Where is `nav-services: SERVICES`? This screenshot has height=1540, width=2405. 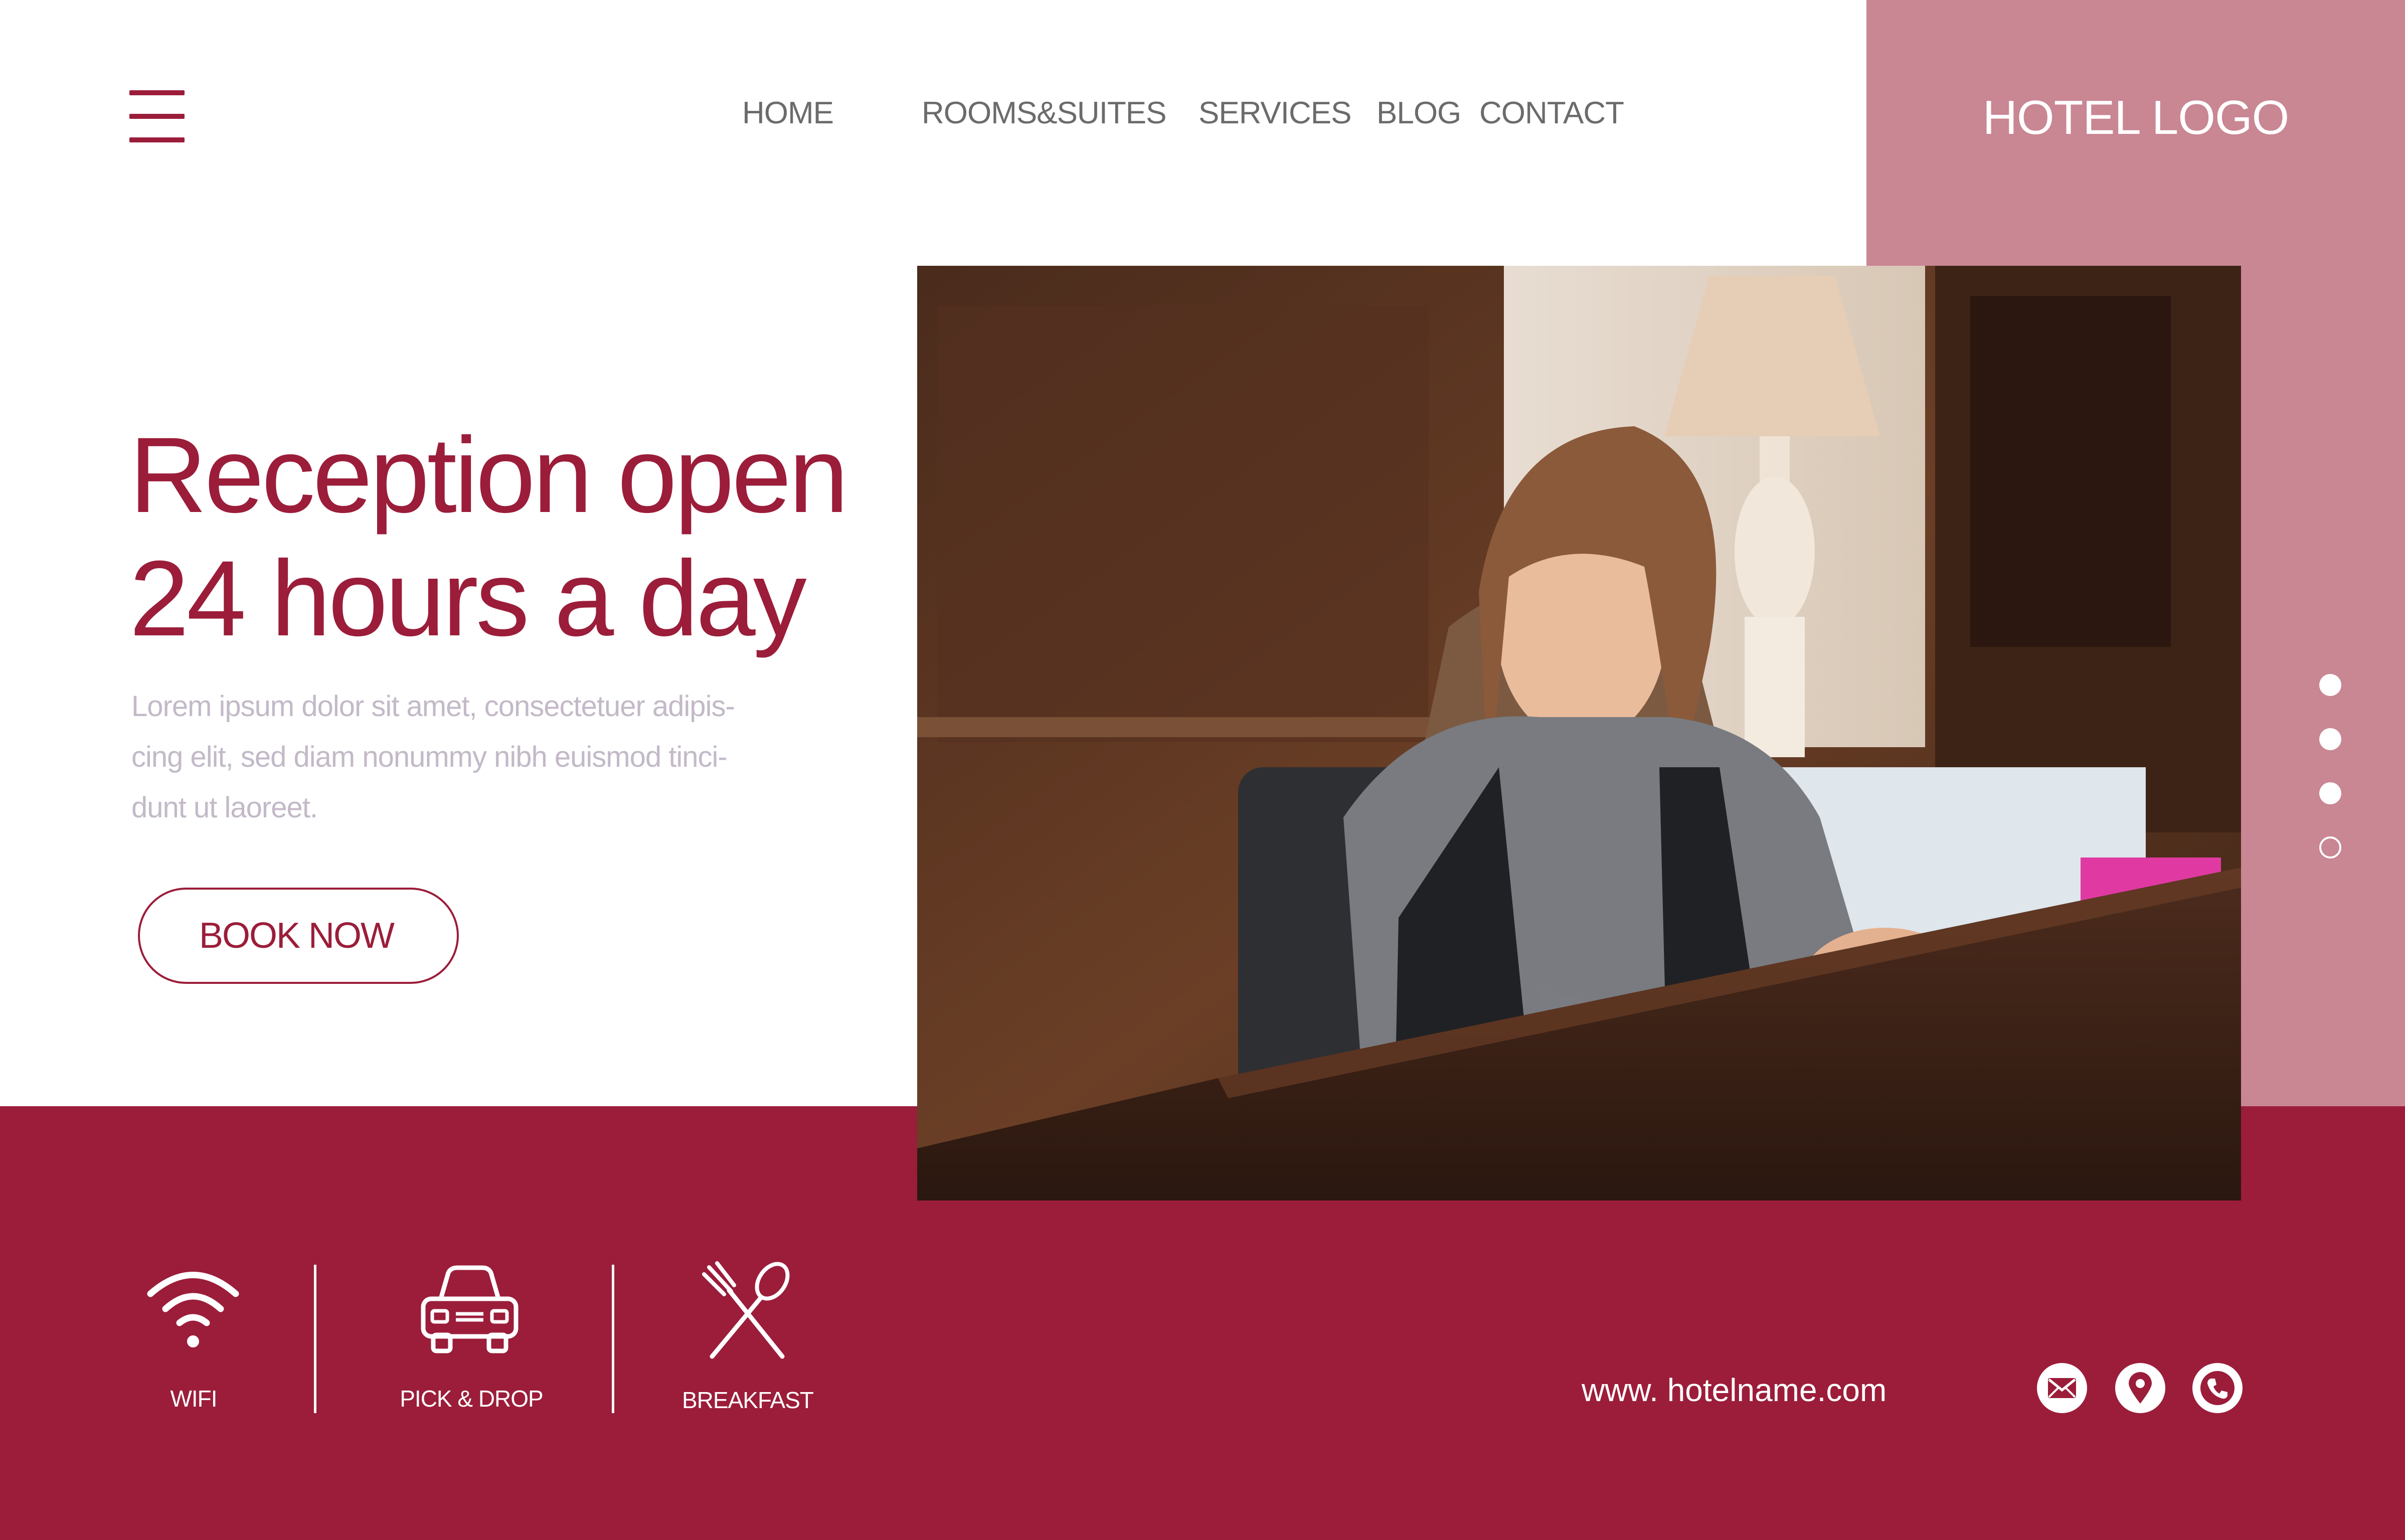 nav-services: SERVICES is located at coordinates (1274, 113).